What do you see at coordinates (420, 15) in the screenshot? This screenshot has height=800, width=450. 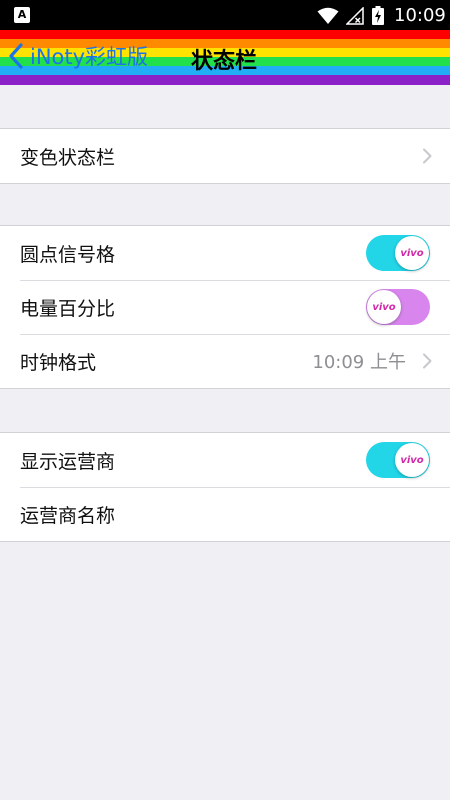 I see `clock: 10:09` at bounding box center [420, 15].